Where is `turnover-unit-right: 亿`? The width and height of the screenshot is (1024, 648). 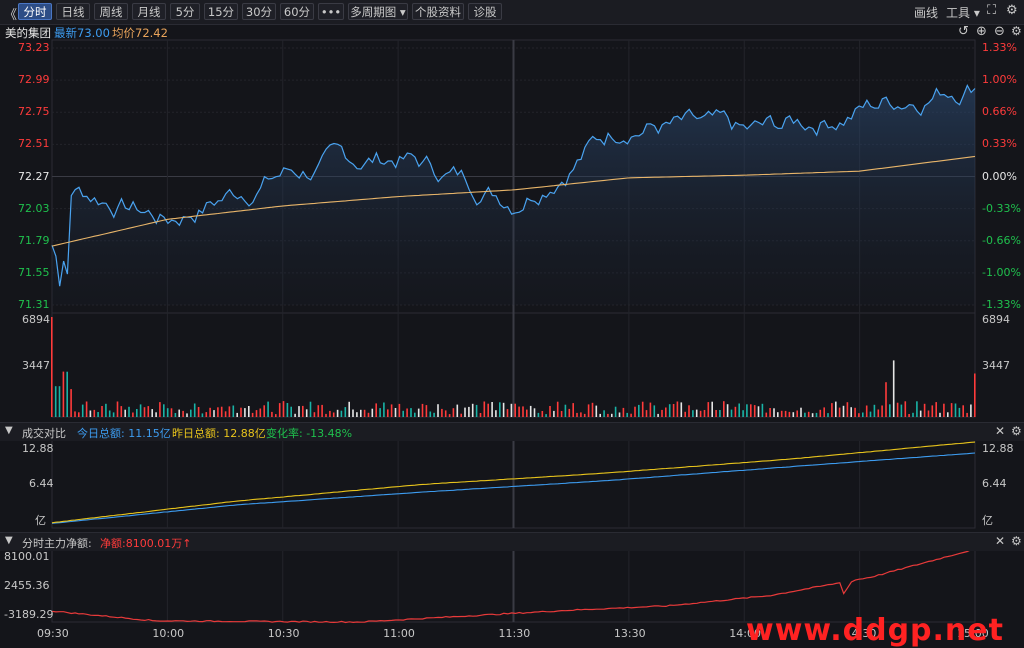
turnover-unit-right: 亿 is located at coordinates (987, 520).